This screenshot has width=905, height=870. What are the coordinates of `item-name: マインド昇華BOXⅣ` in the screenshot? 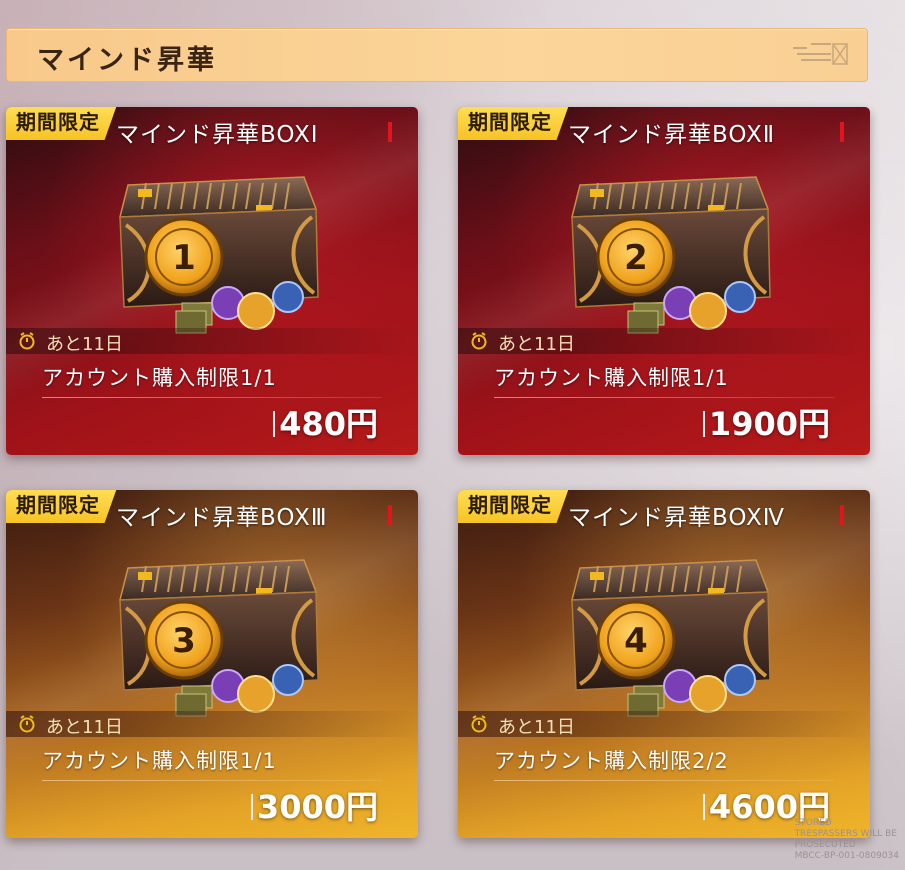 It's located at (676, 518).